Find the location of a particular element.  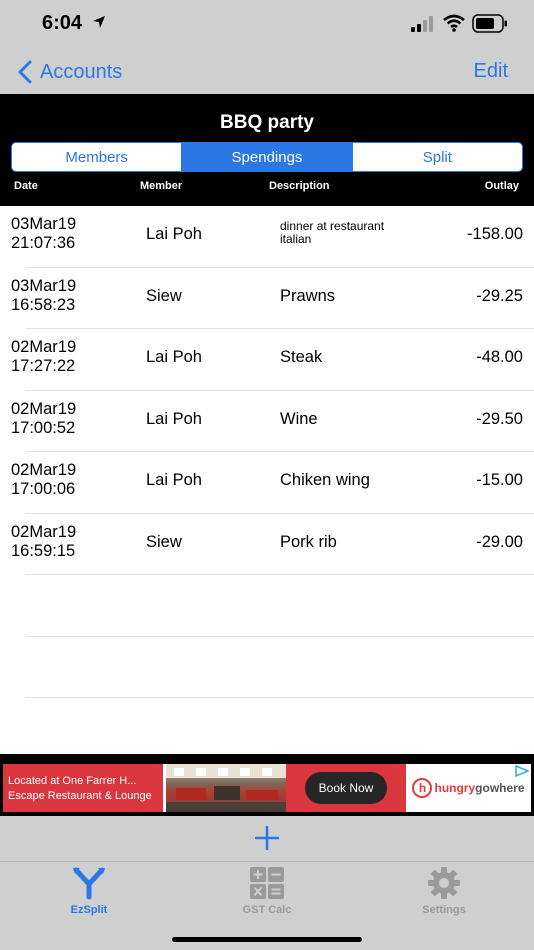

ad-brand-area: h hungry gowhere is located at coordinates (468, 788).